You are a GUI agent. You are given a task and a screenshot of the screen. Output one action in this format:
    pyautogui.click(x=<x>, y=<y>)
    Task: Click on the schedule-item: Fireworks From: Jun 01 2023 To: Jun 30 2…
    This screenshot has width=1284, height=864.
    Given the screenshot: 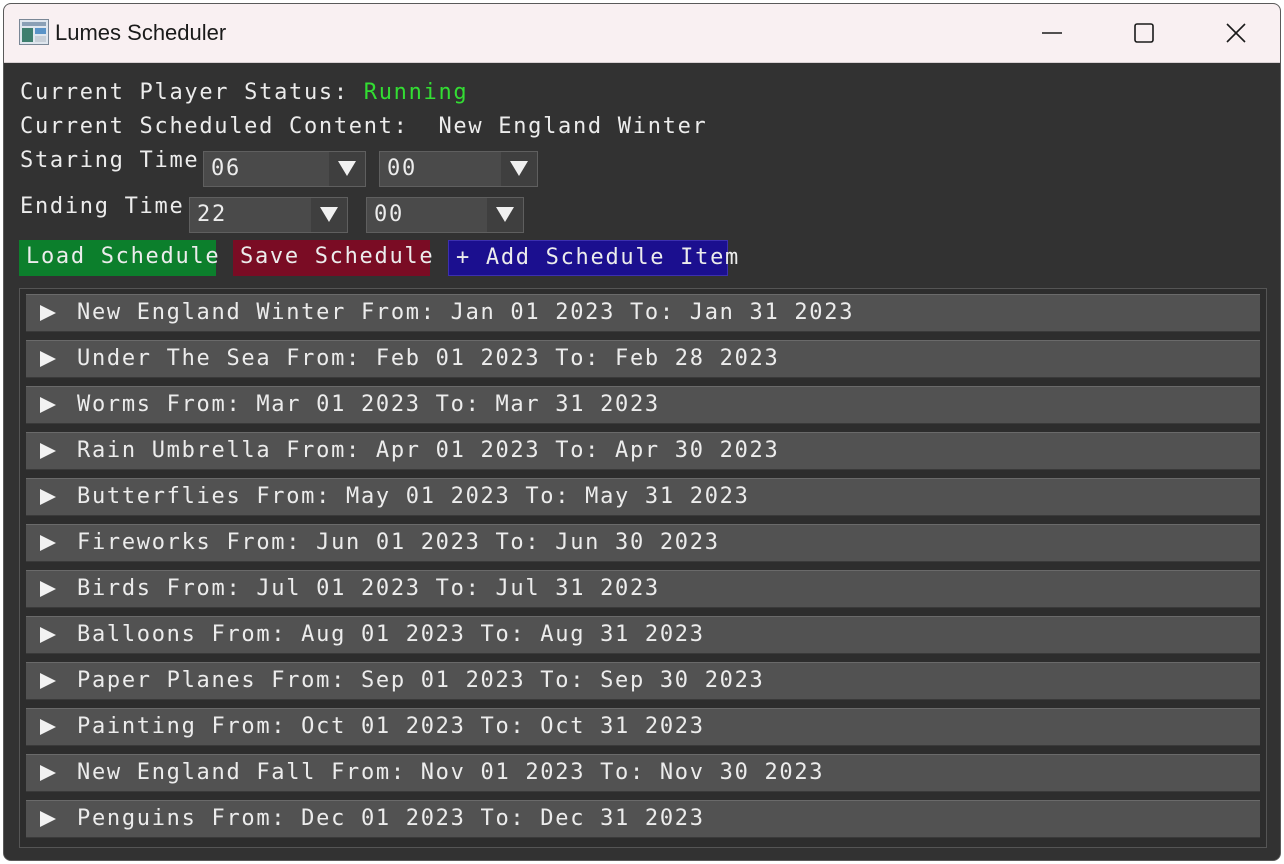 What is the action you would take?
    pyautogui.click(x=643, y=543)
    